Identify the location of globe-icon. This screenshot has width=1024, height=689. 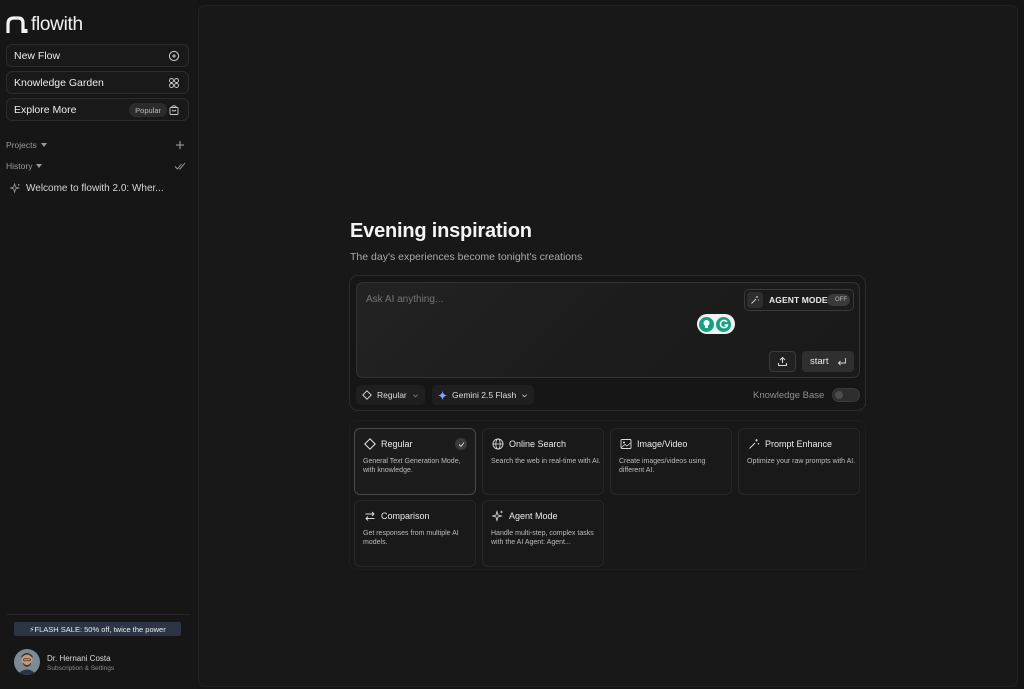
(498, 444).